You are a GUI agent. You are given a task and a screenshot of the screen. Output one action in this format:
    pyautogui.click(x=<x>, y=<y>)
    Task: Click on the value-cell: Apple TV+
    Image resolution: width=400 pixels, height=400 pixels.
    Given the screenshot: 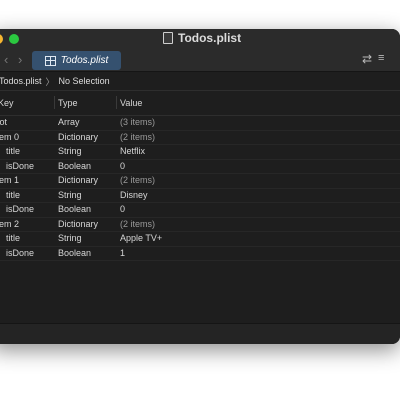 What is the action you would take?
    pyautogui.click(x=141, y=238)
    